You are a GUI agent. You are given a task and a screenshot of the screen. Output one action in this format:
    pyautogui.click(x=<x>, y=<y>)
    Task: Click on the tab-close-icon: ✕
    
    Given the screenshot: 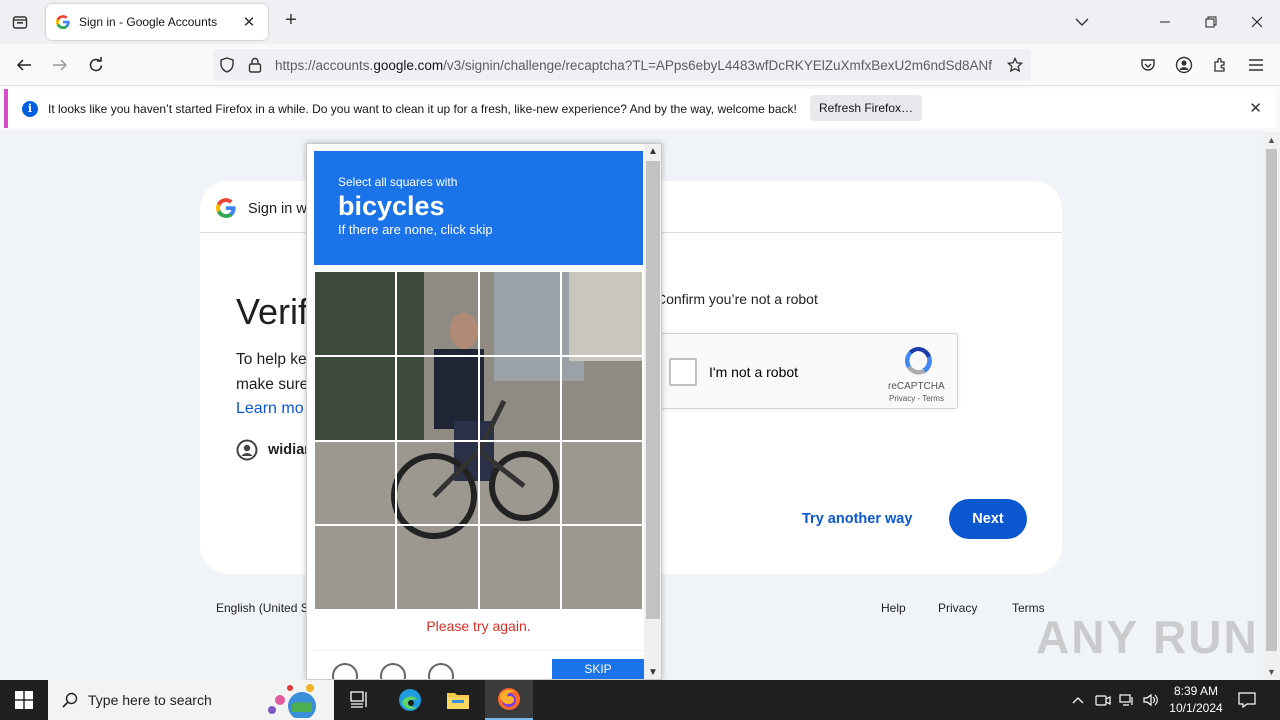 What is the action you would take?
    pyautogui.click(x=249, y=22)
    